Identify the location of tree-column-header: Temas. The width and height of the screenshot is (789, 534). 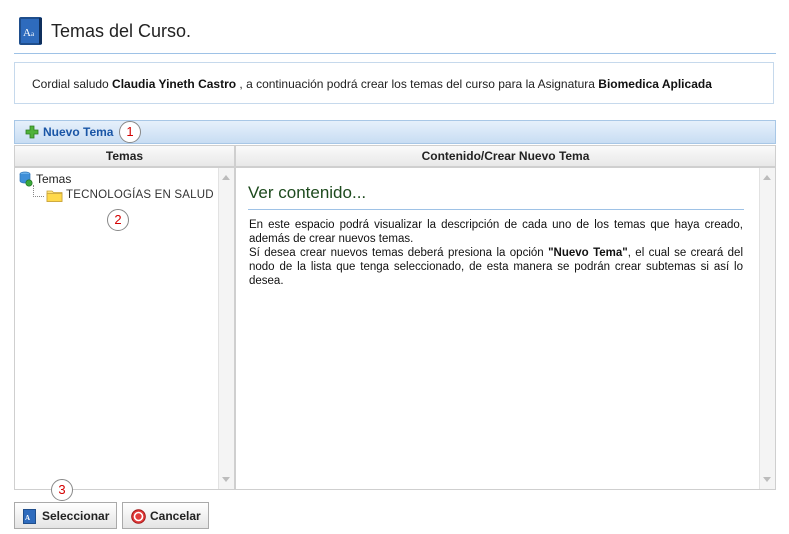
(124, 156).